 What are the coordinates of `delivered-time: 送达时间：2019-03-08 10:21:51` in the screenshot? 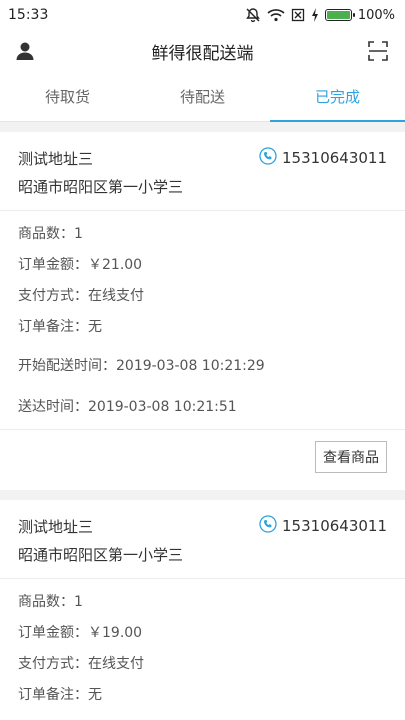 It's located at (127, 407).